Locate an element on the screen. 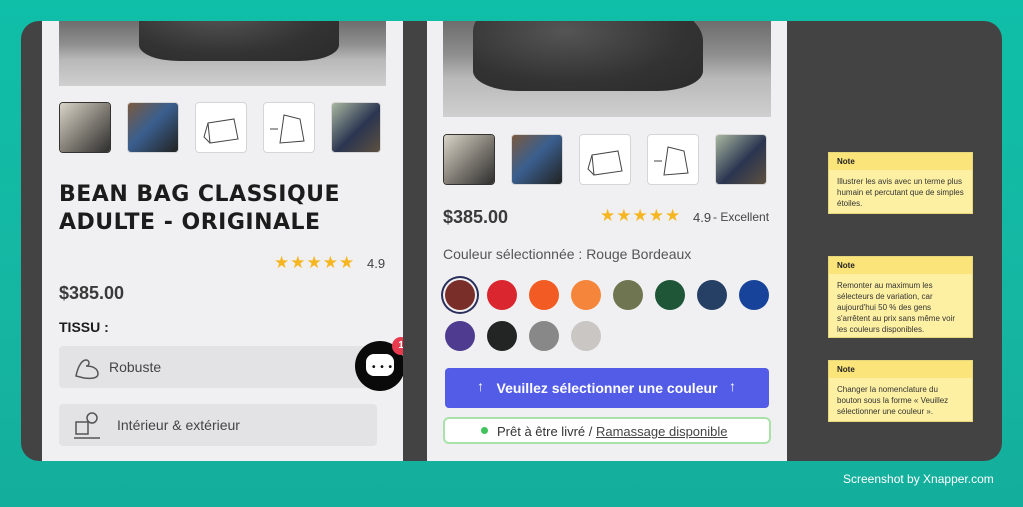 The height and width of the screenshot is (507, 1023). feature-indoor-outdoor: Intérieur & extérieur is located at coordinates (218, 425).